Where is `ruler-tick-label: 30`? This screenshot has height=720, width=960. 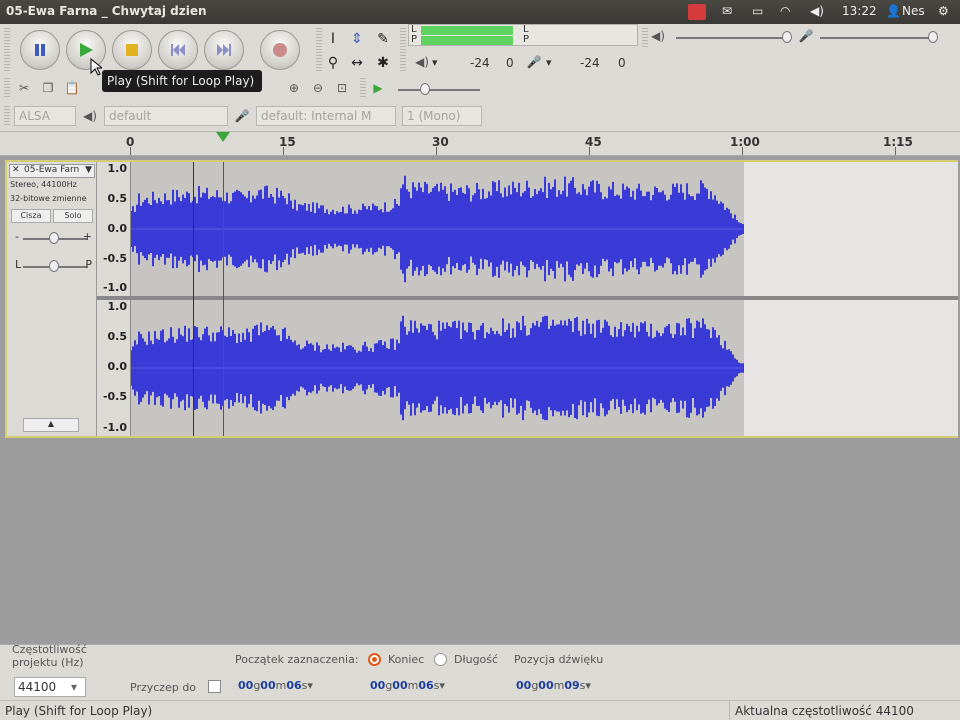 ruler-tick-label: 30 is located at coordinates (440, 142).